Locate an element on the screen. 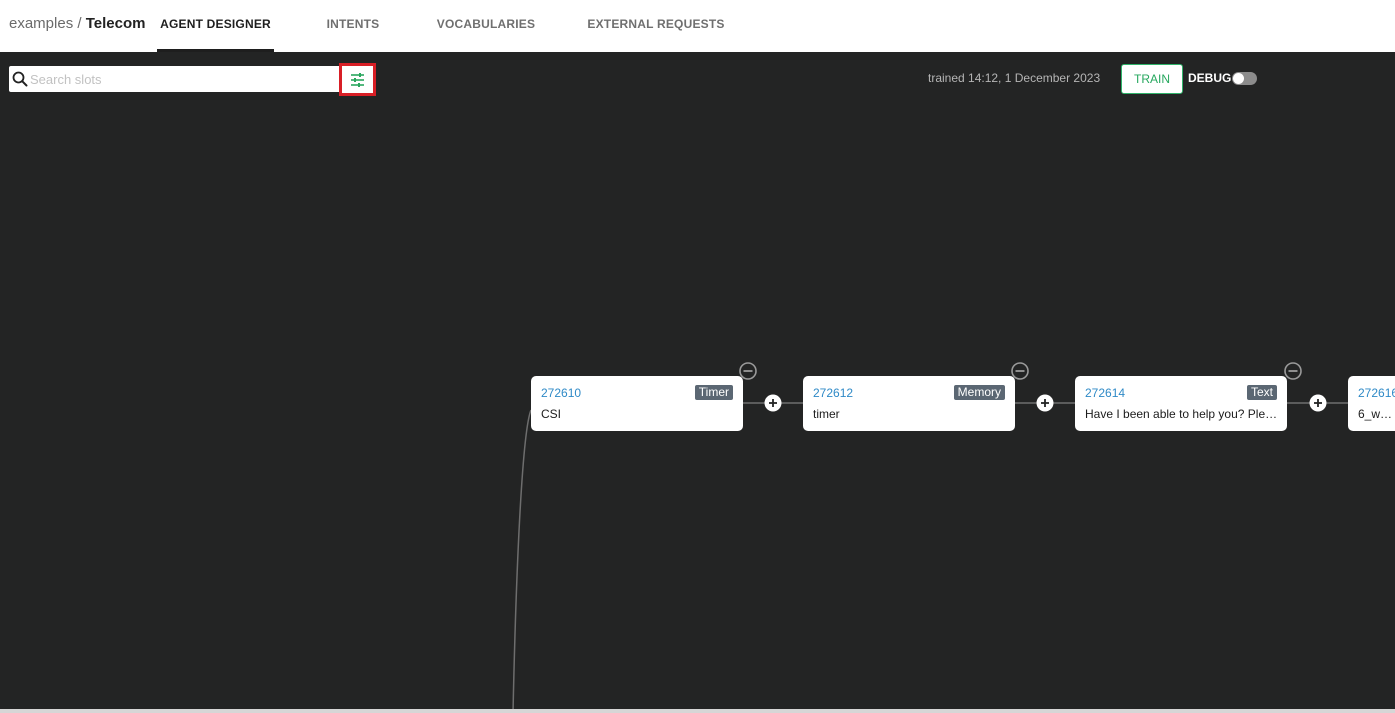  slot-node-memory: 272612 Memory timer is located at coordinates (909, 403).